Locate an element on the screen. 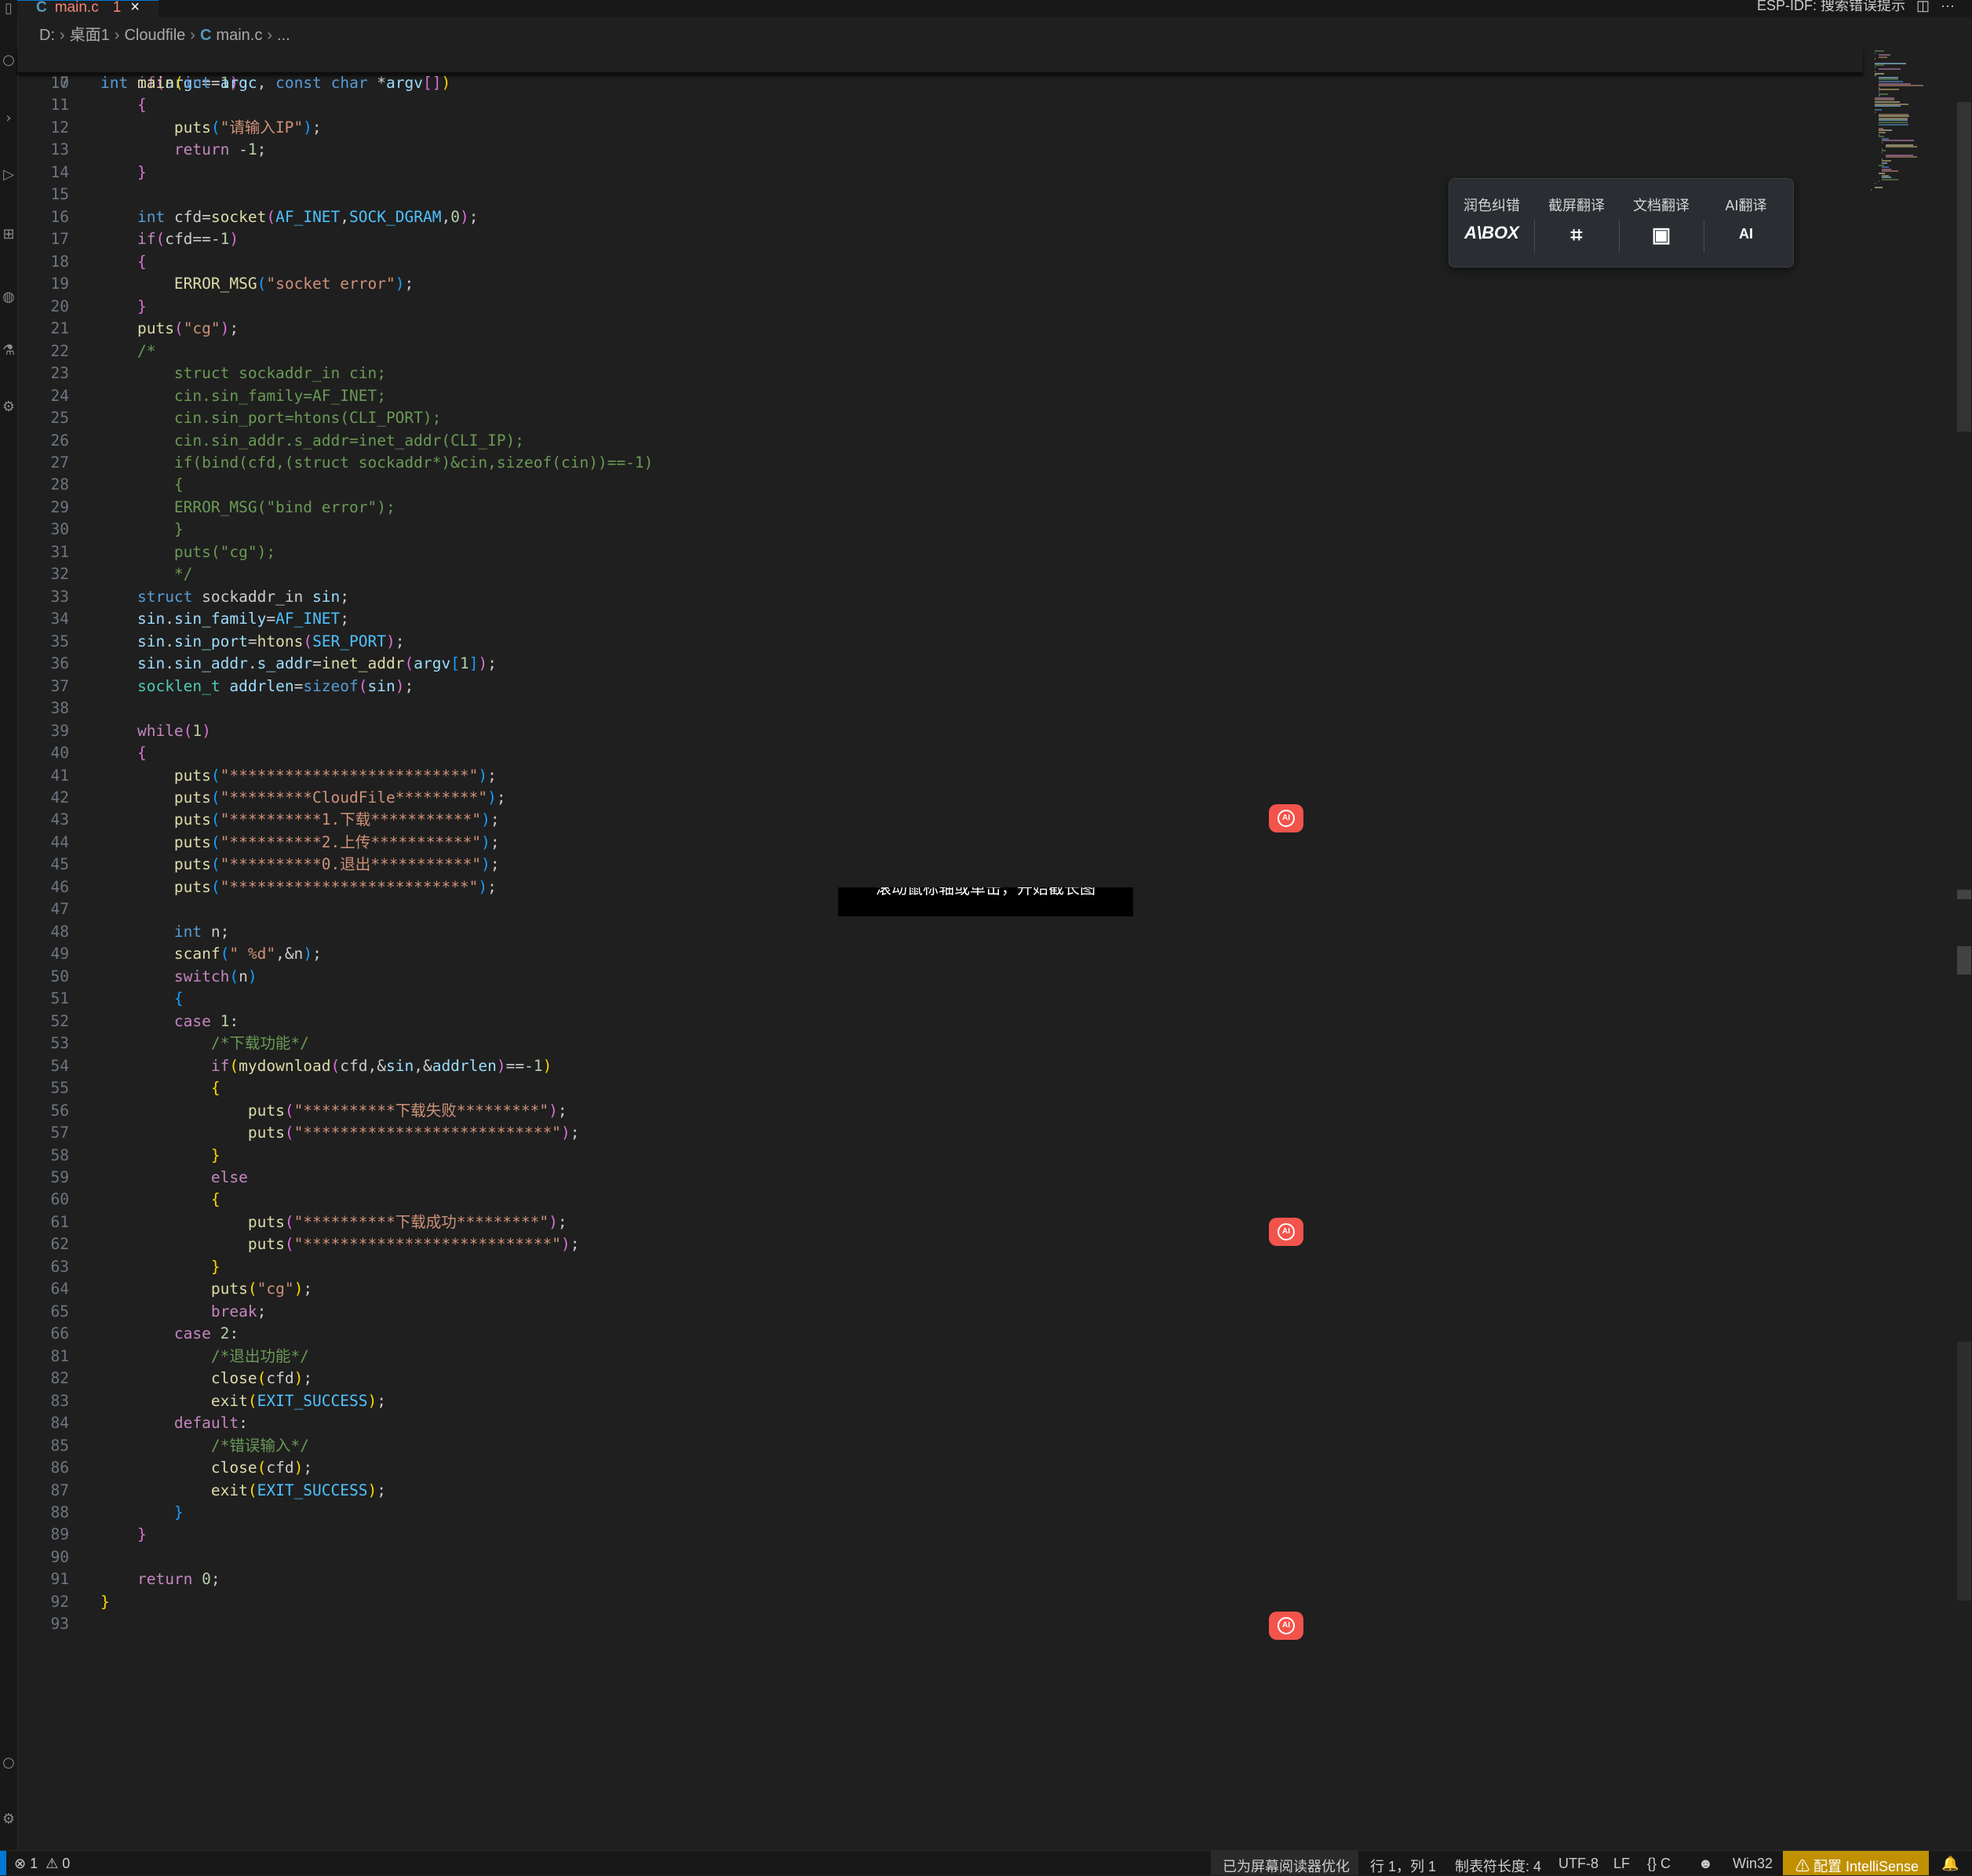  breadcrumb-folder1: 桌面1 is located at coordinates (90, 35).